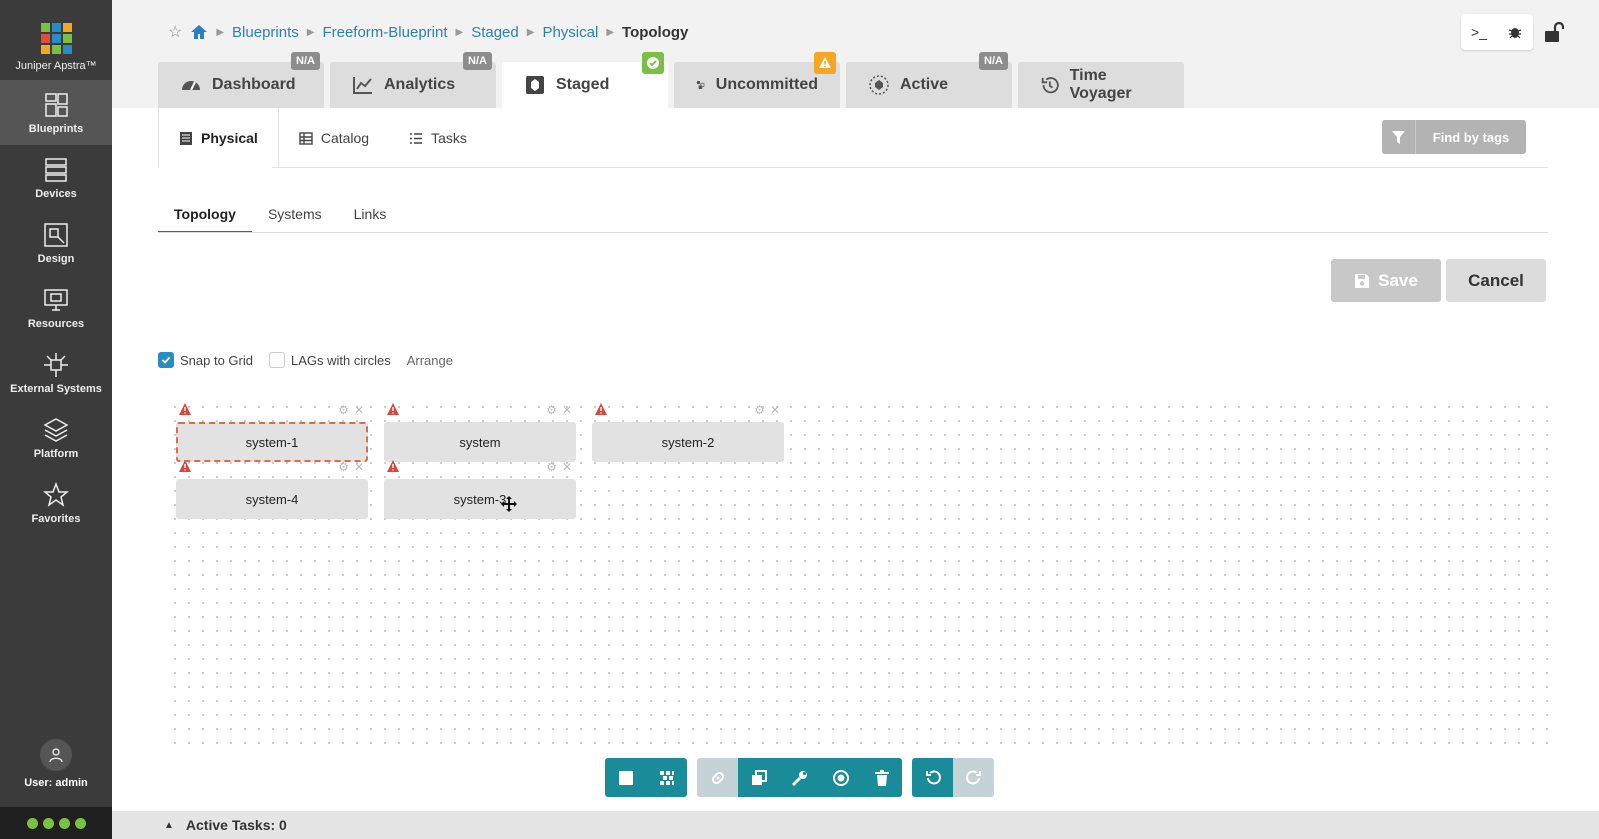 The width and height of the screenshot is (1599, 839). What do you see at coordinates (272, 489) in the screenshot?
I see `topology-node: ⚙ ✕ system-4` at bounding box center [272, 489].